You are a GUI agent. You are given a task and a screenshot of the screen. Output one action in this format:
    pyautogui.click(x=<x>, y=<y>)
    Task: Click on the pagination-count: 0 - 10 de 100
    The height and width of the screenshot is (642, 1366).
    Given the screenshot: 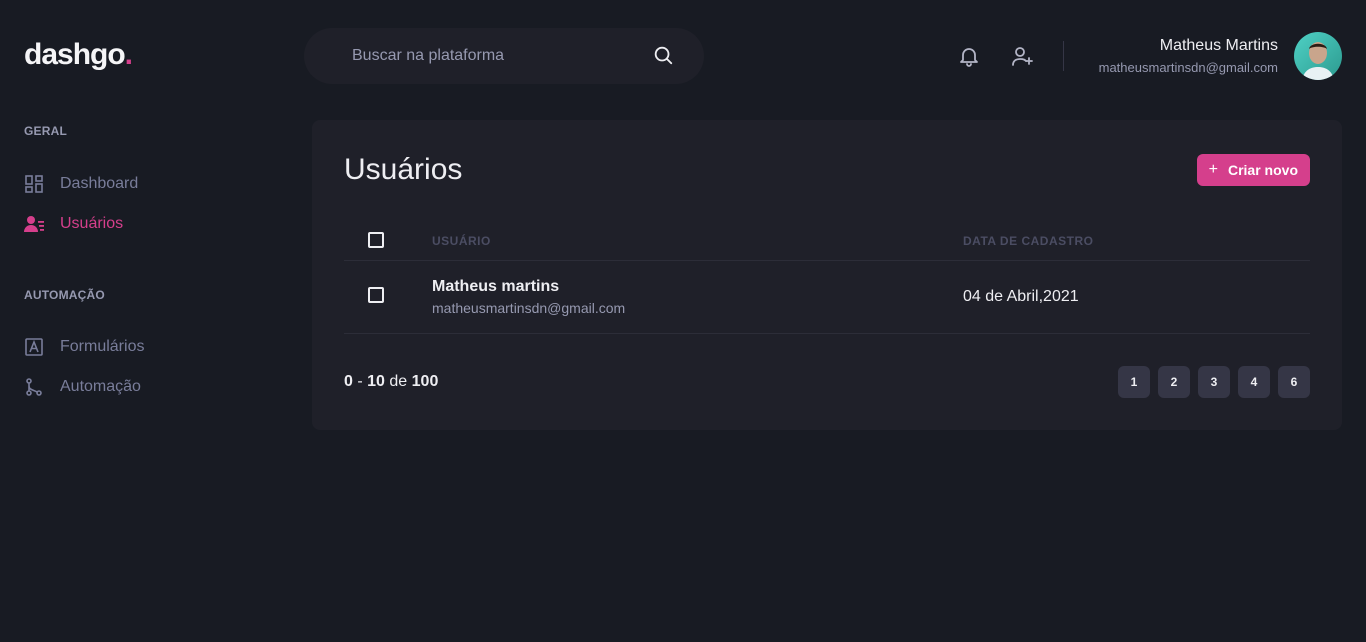 What is the action you would take?
    pyautogui.click(x=391, y=382)
    